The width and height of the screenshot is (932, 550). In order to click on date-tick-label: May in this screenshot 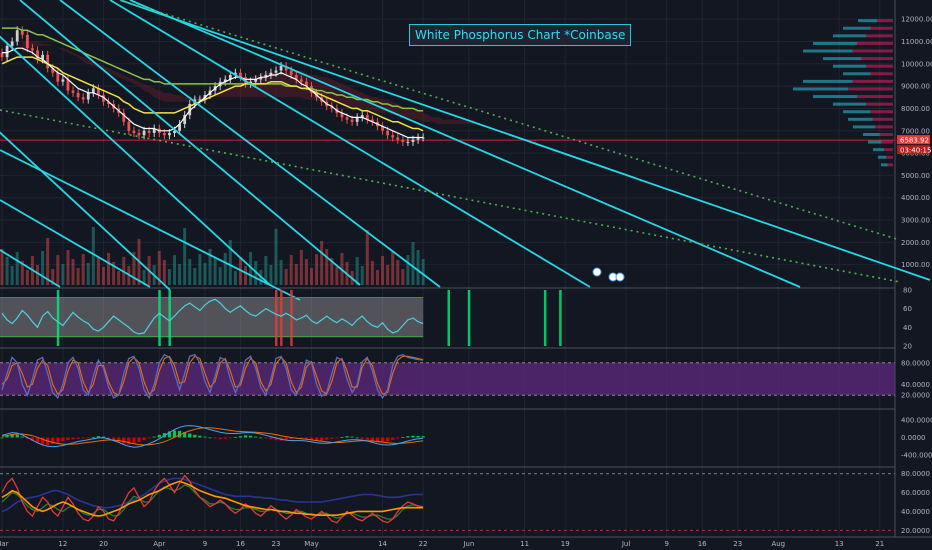, I will do `click(311, 544)`.